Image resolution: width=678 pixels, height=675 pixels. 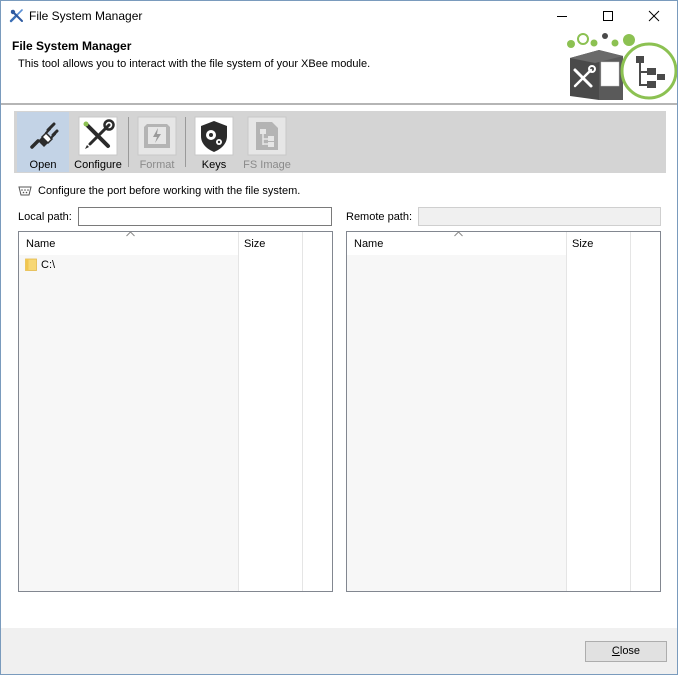 What do you see at coordinates (157, 165) in the screenshot?
I see `format-label: Format` at bounding box center [157, 165].